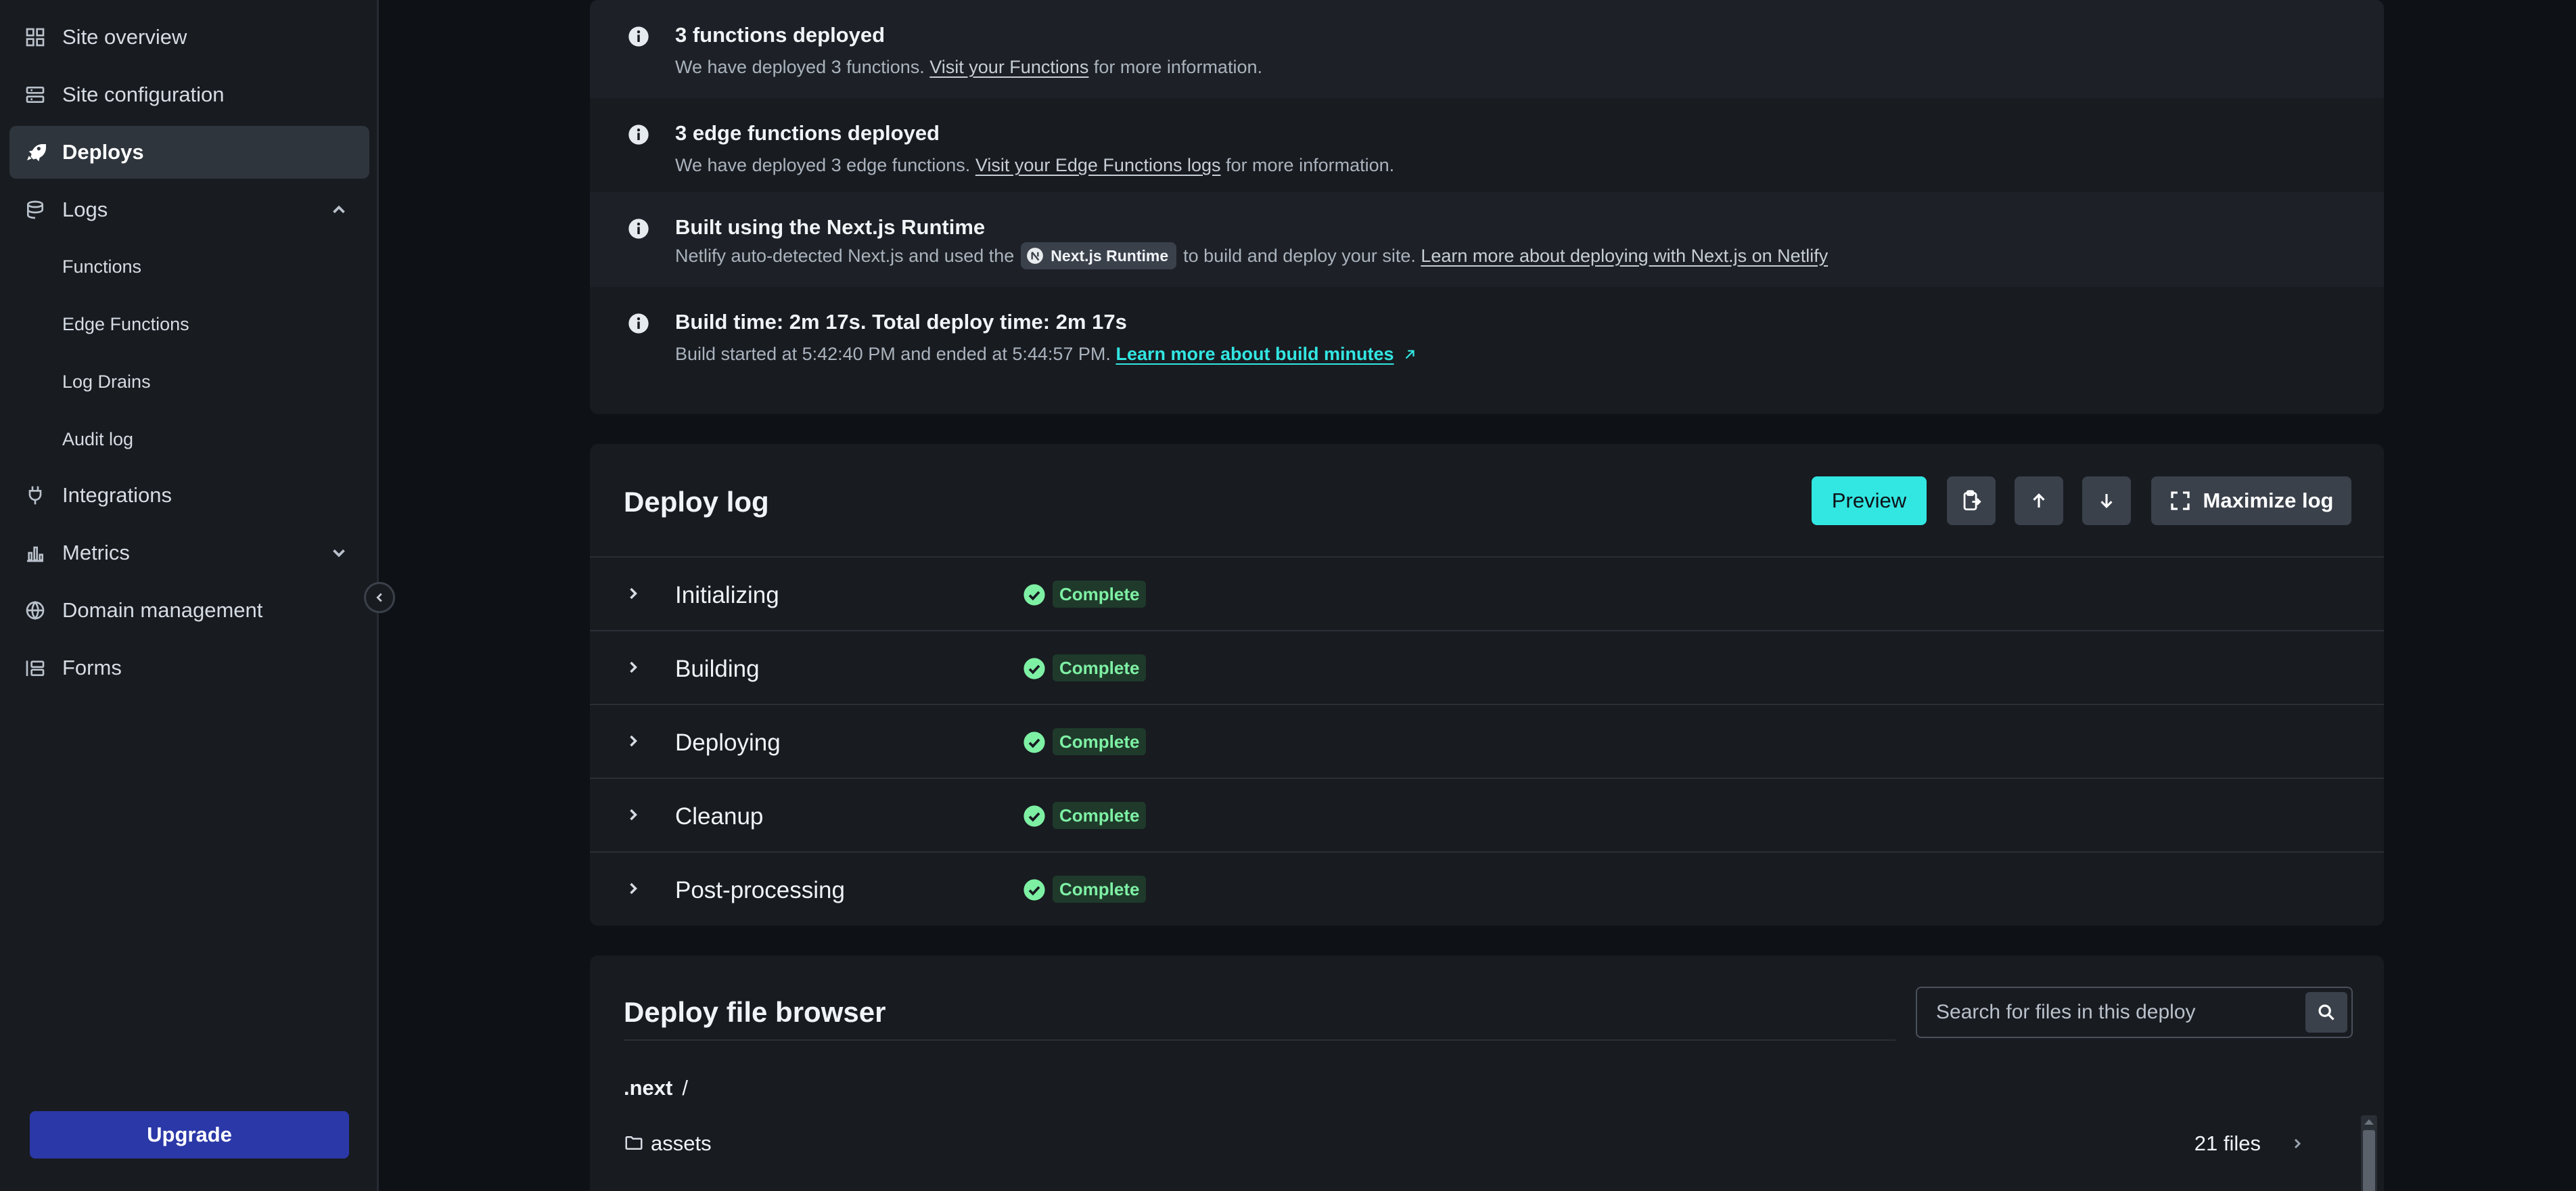 The height and width of the screenshot is (1191, 2576). I want to click on sidebar-item-site-configuration: Site configuration, so click(189, 94).